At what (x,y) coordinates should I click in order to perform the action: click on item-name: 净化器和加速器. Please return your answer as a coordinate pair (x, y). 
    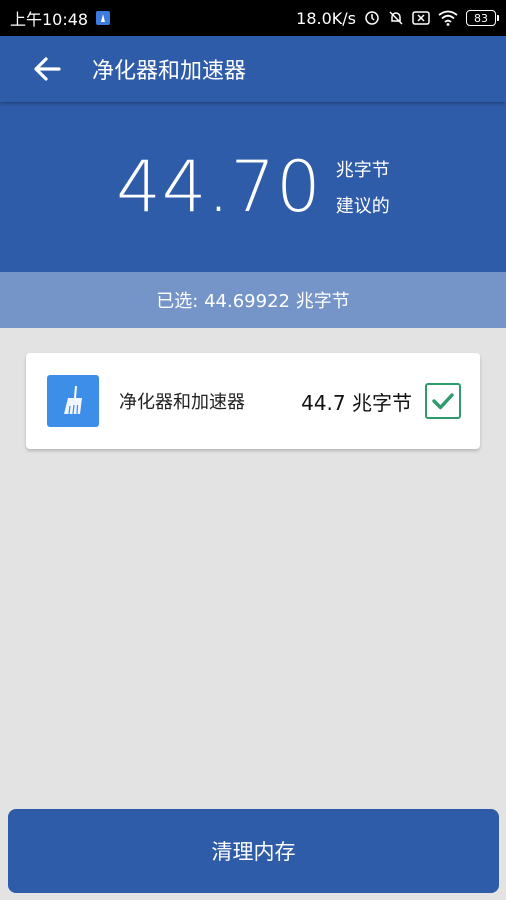
    Looking at the image, I should click on (182, 402).